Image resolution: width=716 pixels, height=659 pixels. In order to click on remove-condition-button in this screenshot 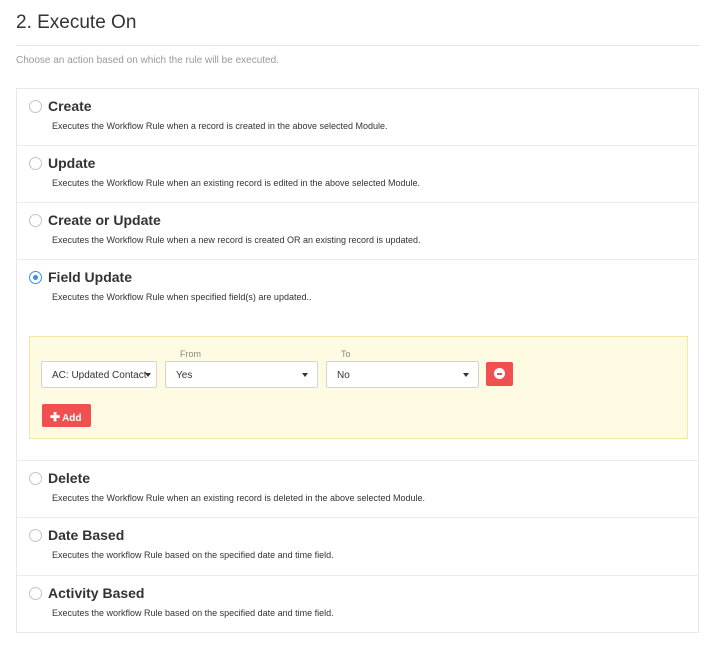, I will do `click(499, 374)`.